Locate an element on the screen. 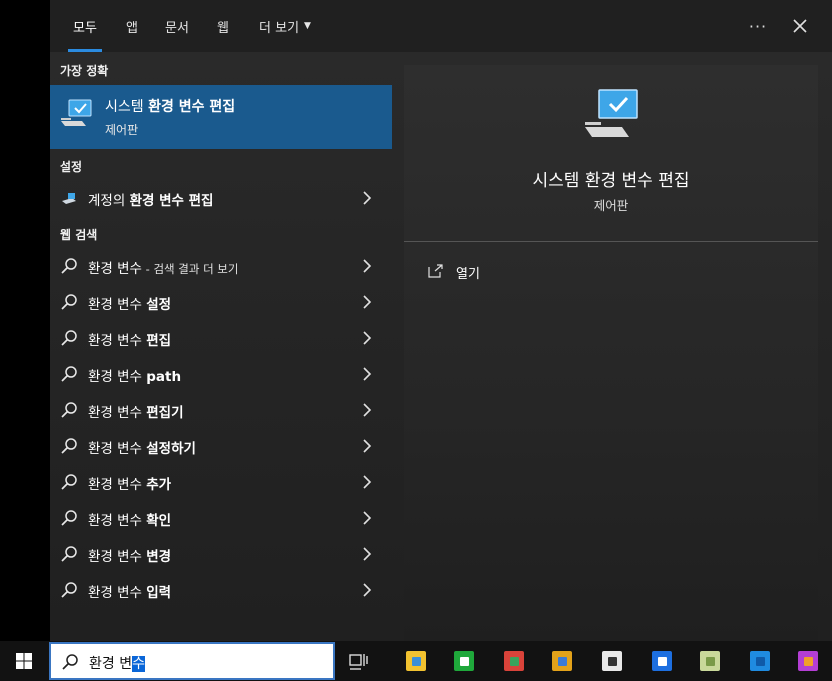 The image size is (832, 681). taskbar-app-blue-app is located at coordinates (662, 661).